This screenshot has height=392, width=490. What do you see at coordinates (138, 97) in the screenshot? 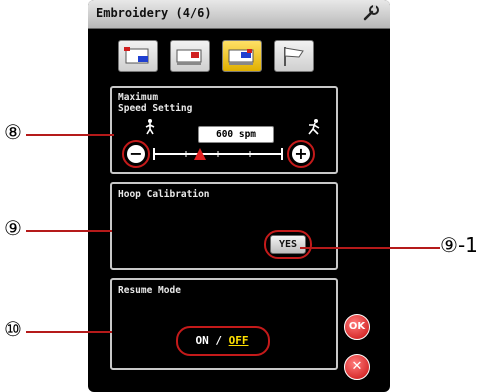
I see `max-speed-label-line1: Maximum` at bounding box center [138, 97].